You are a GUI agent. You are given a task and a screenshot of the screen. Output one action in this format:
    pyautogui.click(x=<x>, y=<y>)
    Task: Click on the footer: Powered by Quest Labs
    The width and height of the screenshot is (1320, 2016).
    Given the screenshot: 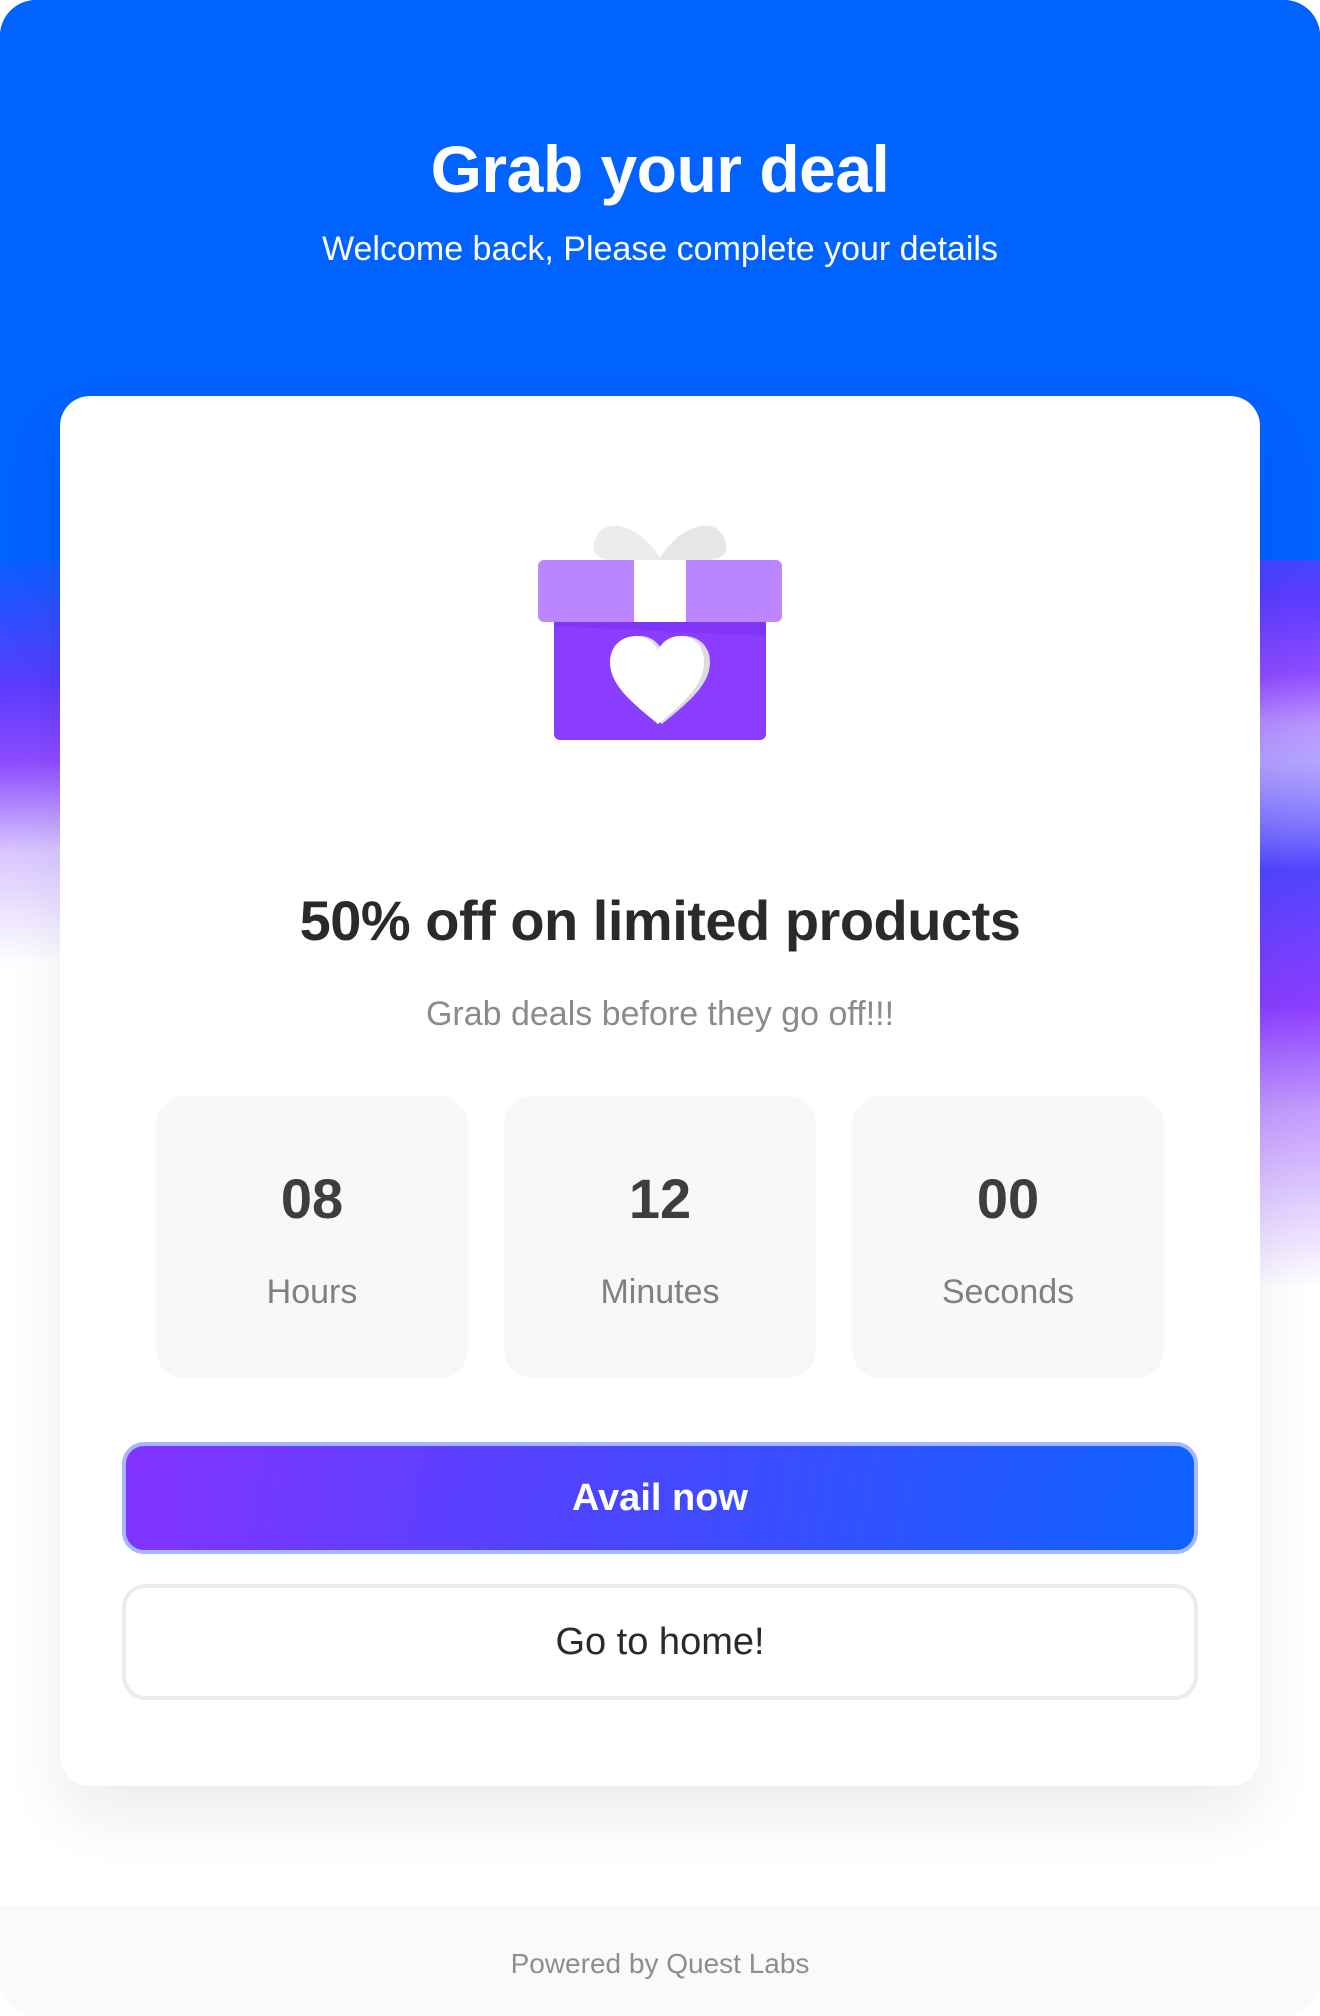 What is the action you would take?
    pyautogui.click(x=660, y=1961)
    